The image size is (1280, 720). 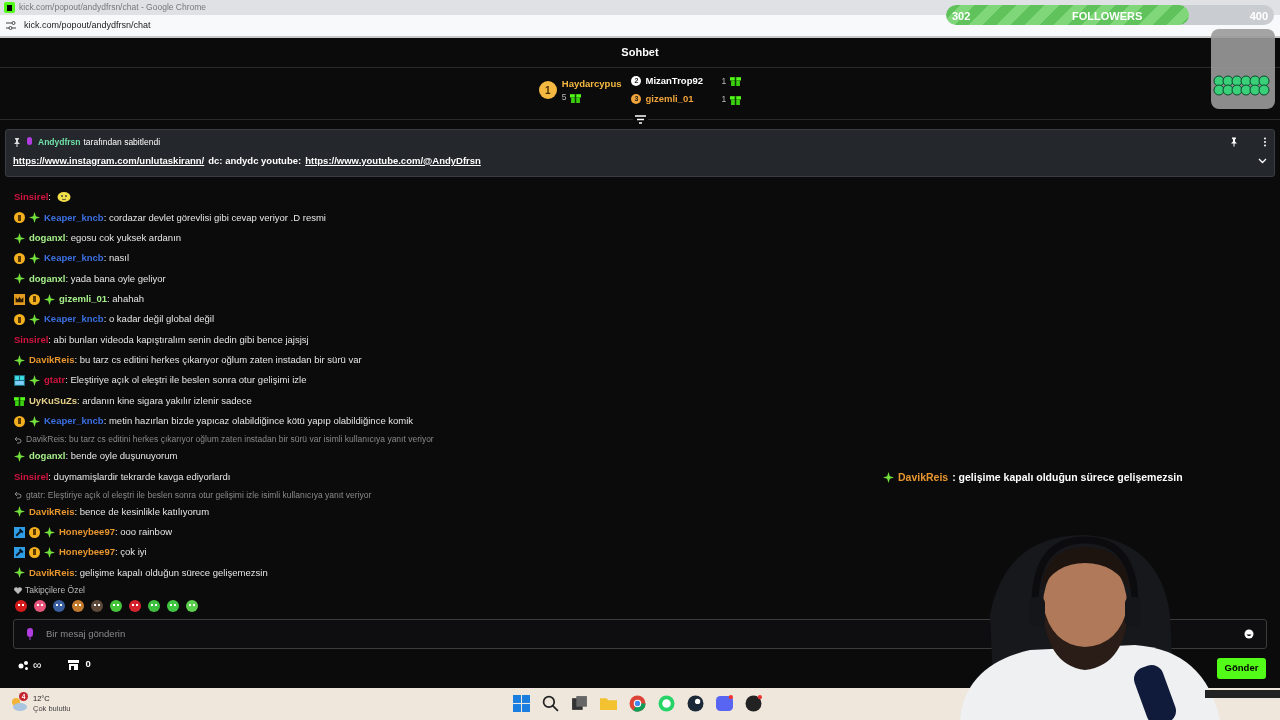 I want to click on site-settings-icon, so click(x=11, y=25).